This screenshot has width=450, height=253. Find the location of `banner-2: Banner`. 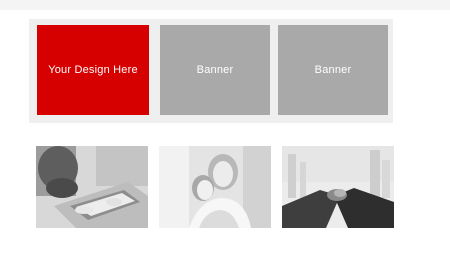

banner-2: Banner is located at coordinates (215, 70).